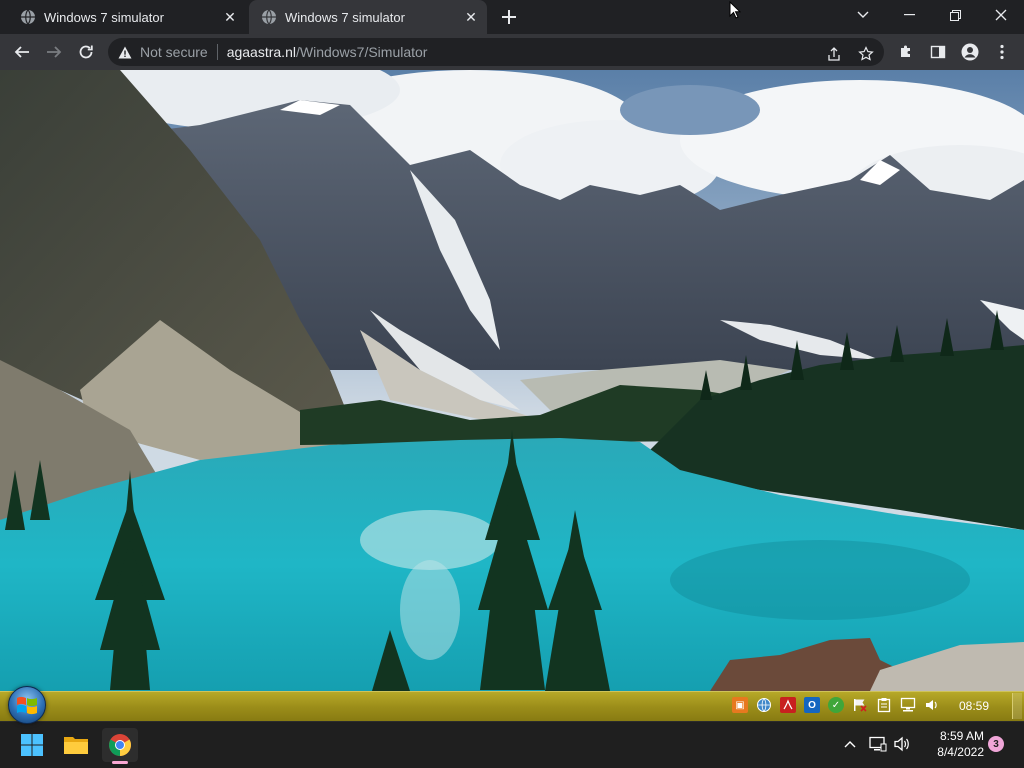 The width and height of the screenshot is (1024, 768). What do you see at coordinates (860, 705) in the screenshot?
I see `flag-icon` at bounding box center [860, 705].